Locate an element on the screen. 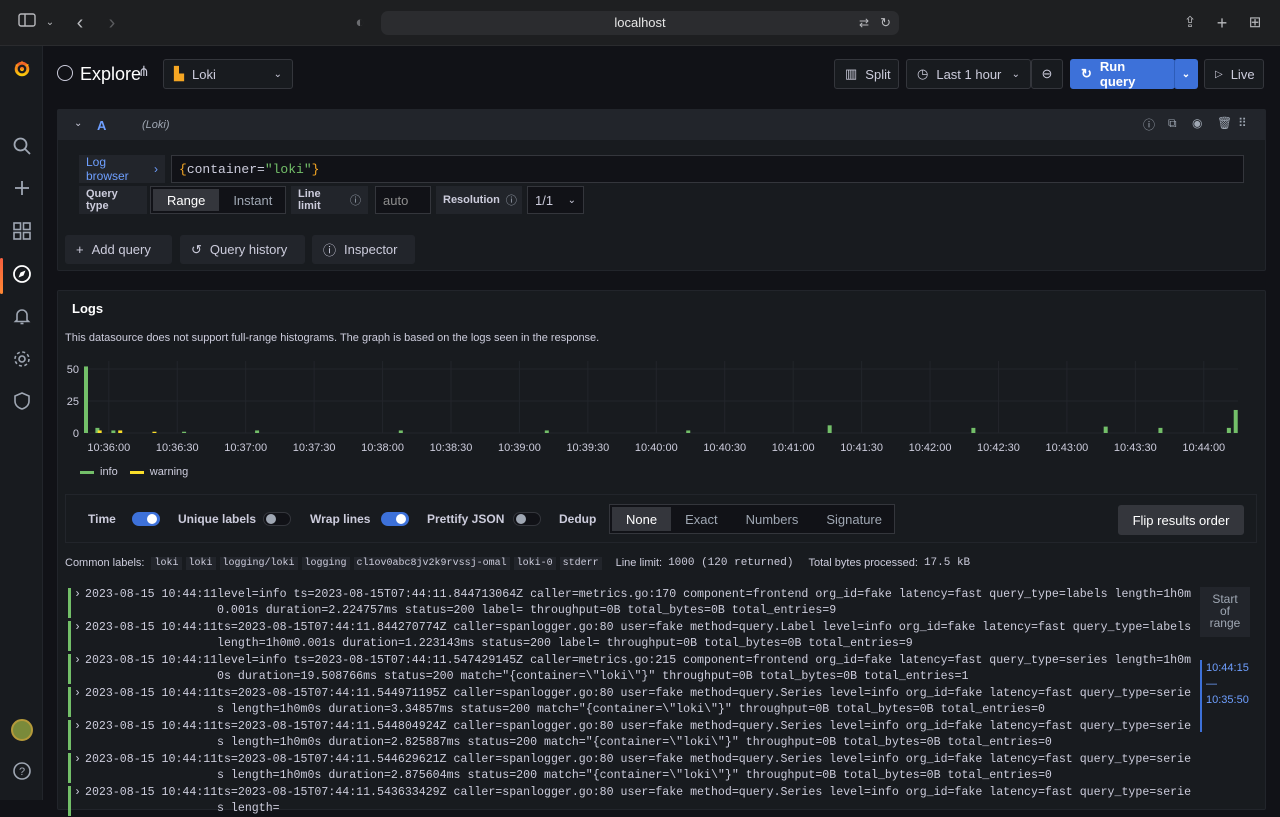  x-tick-label: 10:38:00 is located at coordinates (382, 448).